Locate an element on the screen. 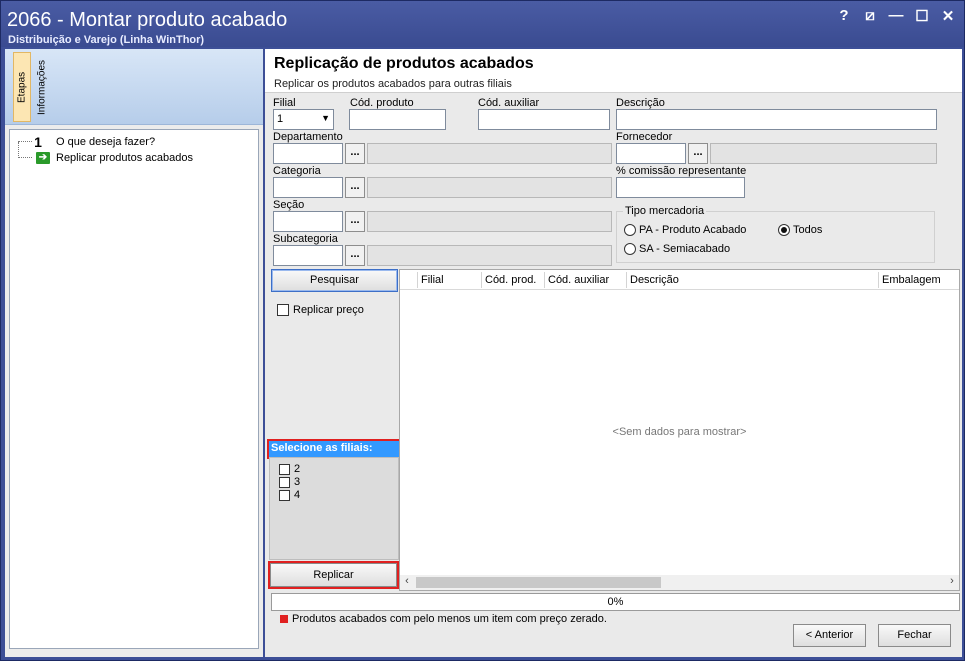  close-icon: ✕ is located at coordinates (948, 16).